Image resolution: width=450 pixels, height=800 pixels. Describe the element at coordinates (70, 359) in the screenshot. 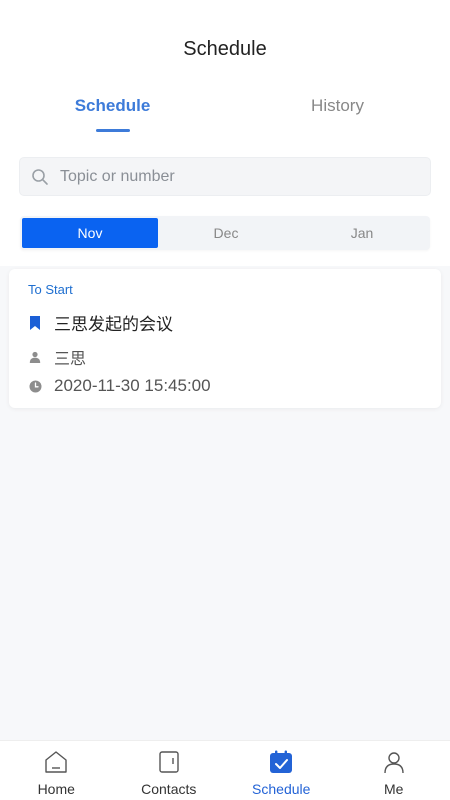

I see `meeting-host: 三思` at that location.